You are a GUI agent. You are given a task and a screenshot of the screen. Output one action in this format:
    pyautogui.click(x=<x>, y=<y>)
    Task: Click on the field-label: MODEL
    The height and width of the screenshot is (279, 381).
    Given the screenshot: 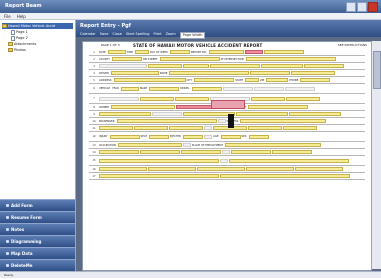 What is the action you would take?
    pyautogui.click(x=185, y=88)
    